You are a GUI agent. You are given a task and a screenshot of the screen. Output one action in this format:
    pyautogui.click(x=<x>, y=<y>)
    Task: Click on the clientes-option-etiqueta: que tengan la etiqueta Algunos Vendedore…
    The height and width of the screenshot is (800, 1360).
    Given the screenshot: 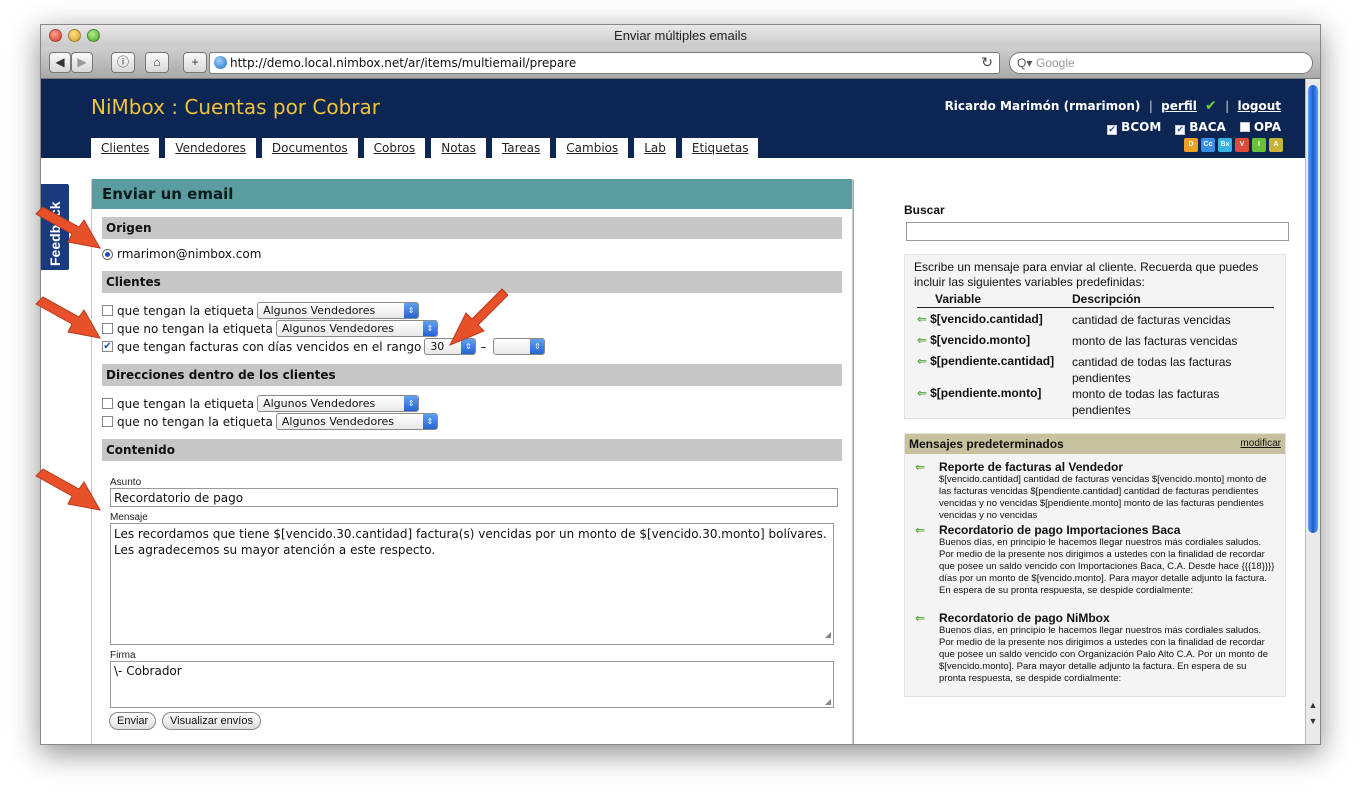 What is the action you would take?
    pyautogui.click(x=261, y=310)
    